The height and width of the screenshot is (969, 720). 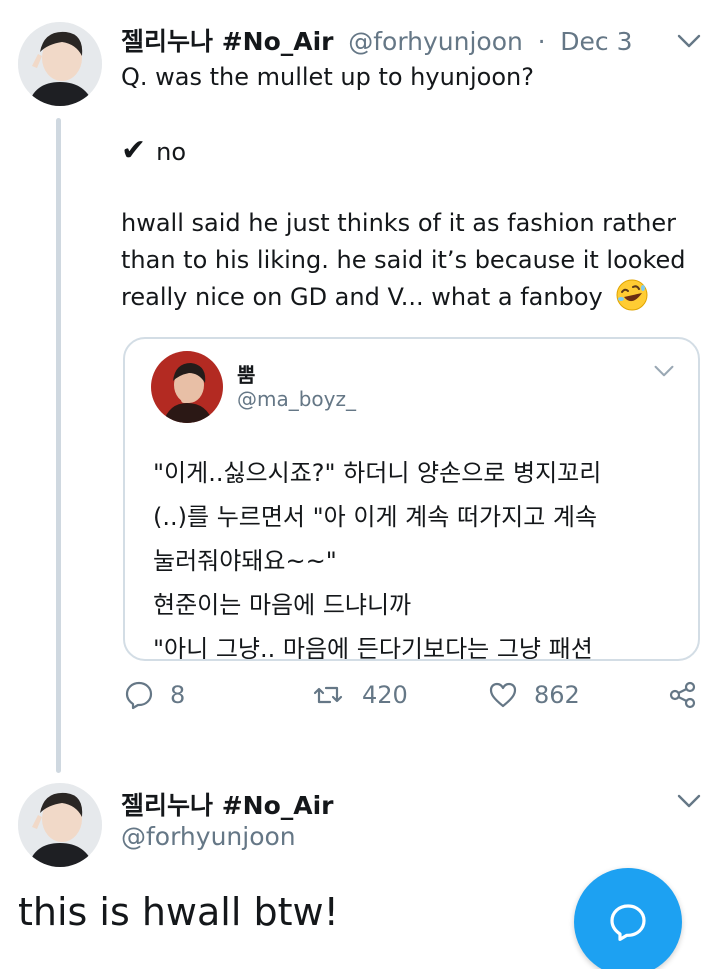 I want to click on retweet-count: 420, so click(x=385, y=695).